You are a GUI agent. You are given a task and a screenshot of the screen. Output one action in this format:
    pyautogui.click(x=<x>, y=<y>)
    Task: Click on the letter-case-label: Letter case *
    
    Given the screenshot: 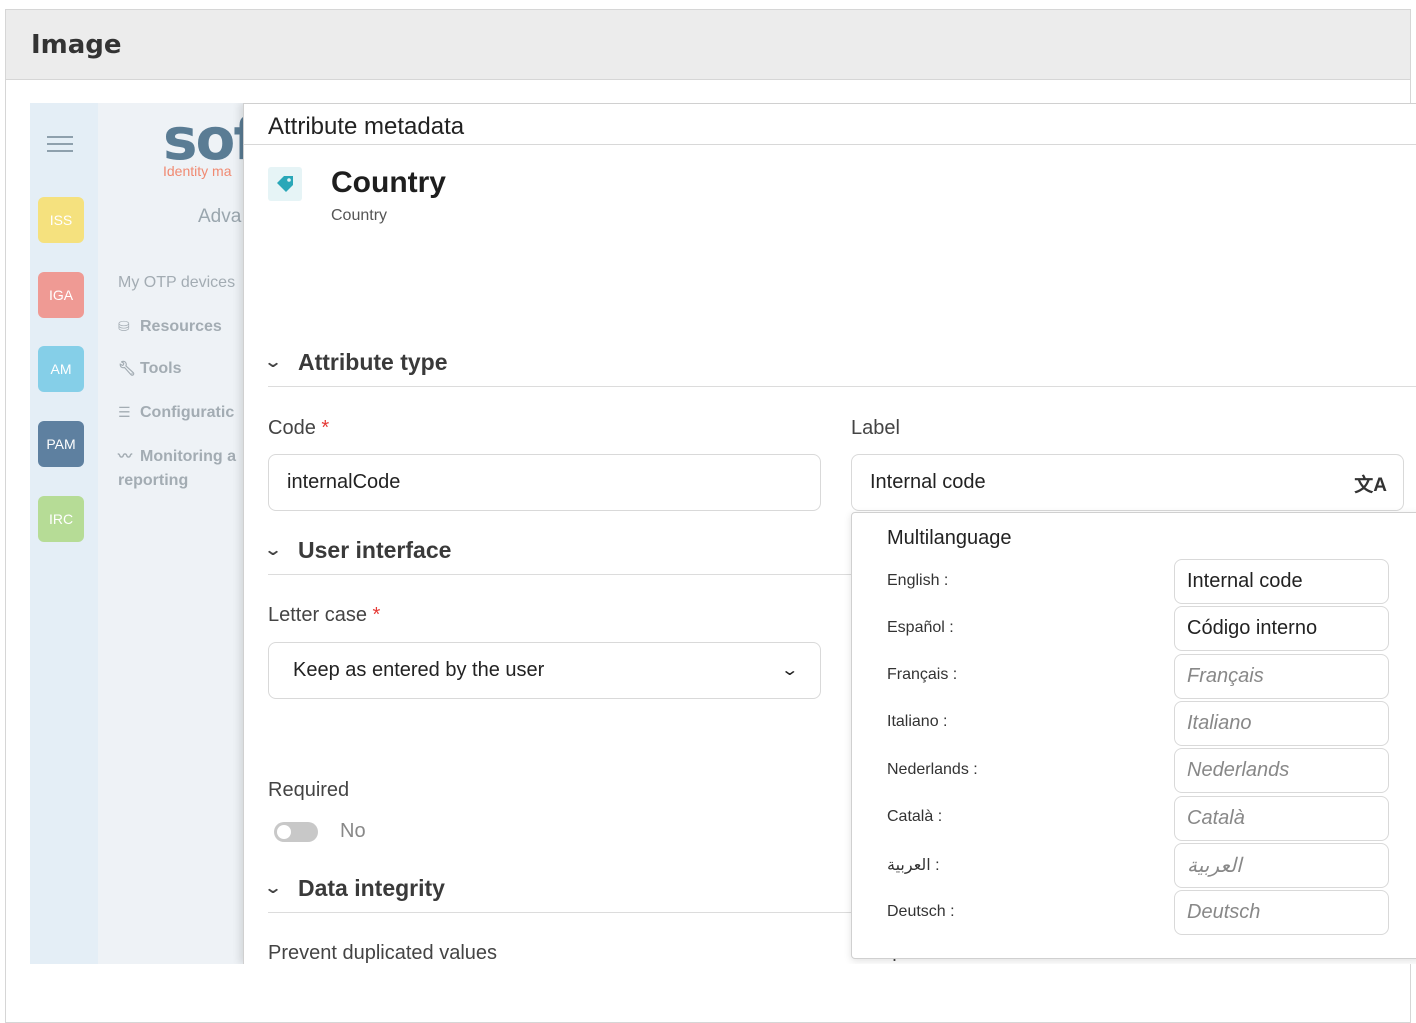 What is the action you would take?
    pyautogui.click(x=324, y=615)
    